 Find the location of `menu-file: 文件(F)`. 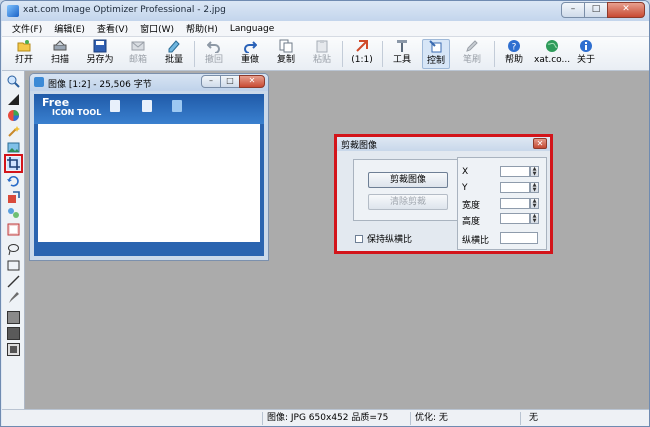

menu-file: 文件(F) is located at coordinates (27, 28).